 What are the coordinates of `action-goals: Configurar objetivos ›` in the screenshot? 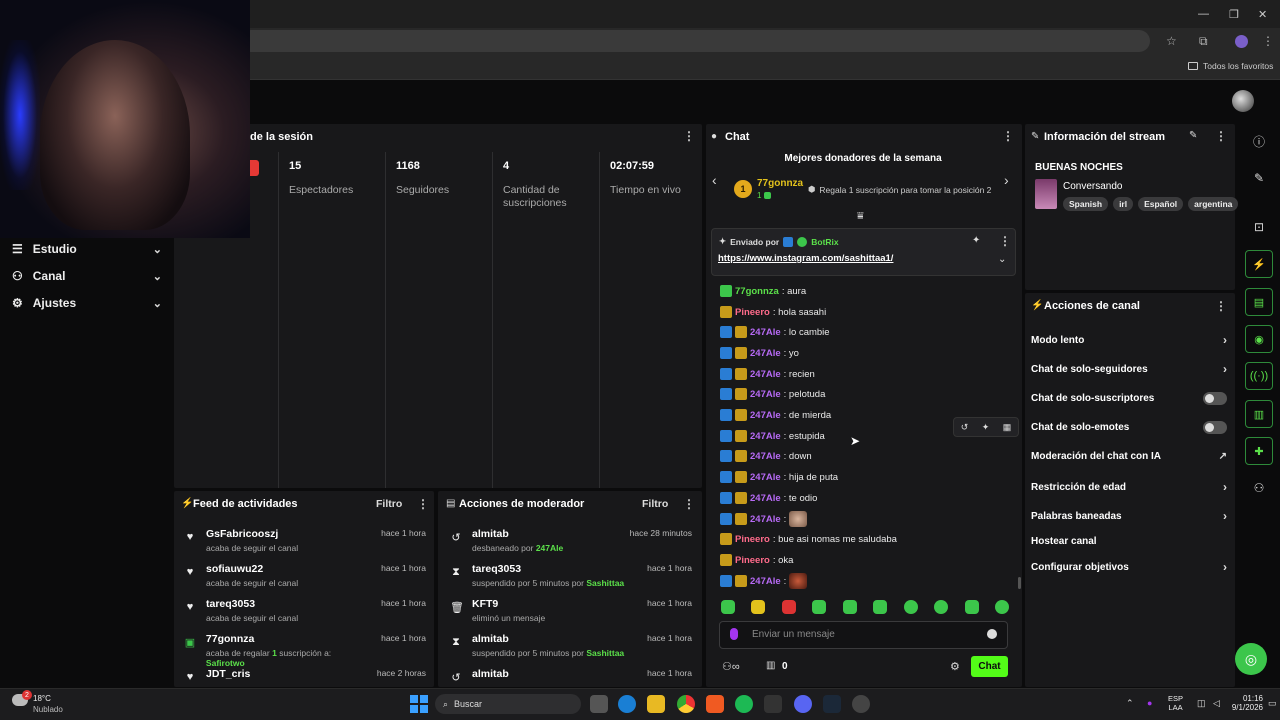 It's located at (1129, 567).